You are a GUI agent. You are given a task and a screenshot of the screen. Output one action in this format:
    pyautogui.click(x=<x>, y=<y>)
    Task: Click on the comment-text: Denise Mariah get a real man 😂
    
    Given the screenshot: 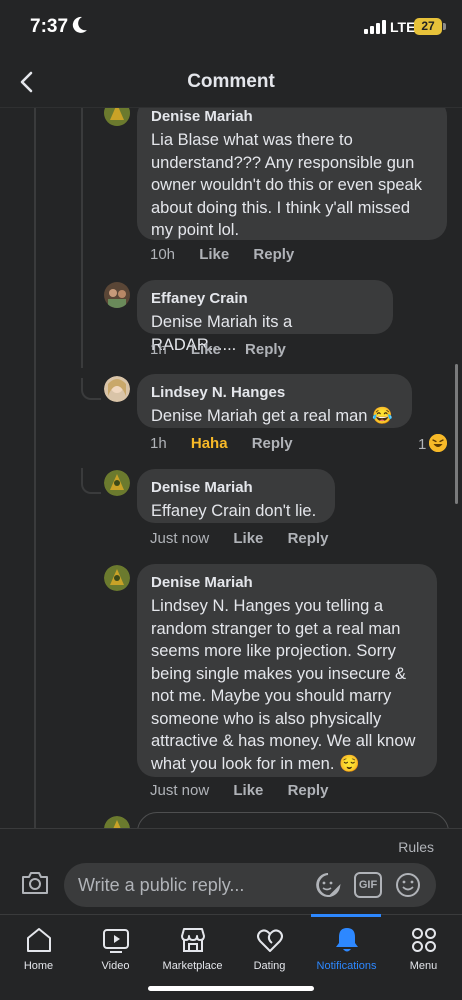 What is the action you would take?
    pyautogui.click(x=272, y=416)
    